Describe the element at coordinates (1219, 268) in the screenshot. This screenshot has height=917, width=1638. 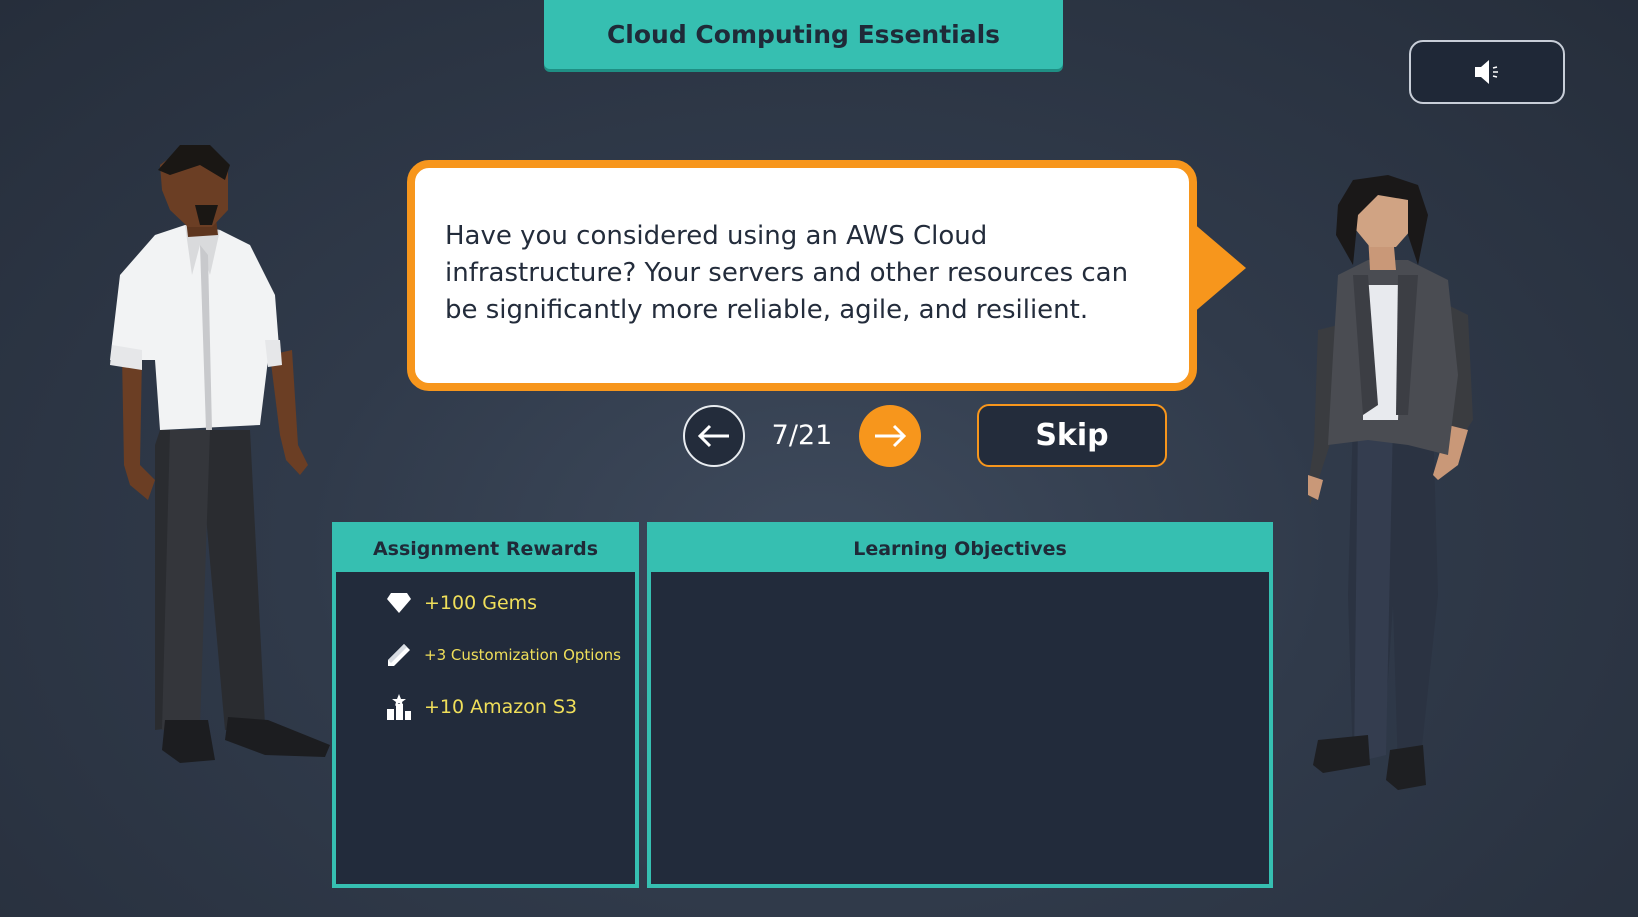
I see `speech-bubble-tail` at that location.